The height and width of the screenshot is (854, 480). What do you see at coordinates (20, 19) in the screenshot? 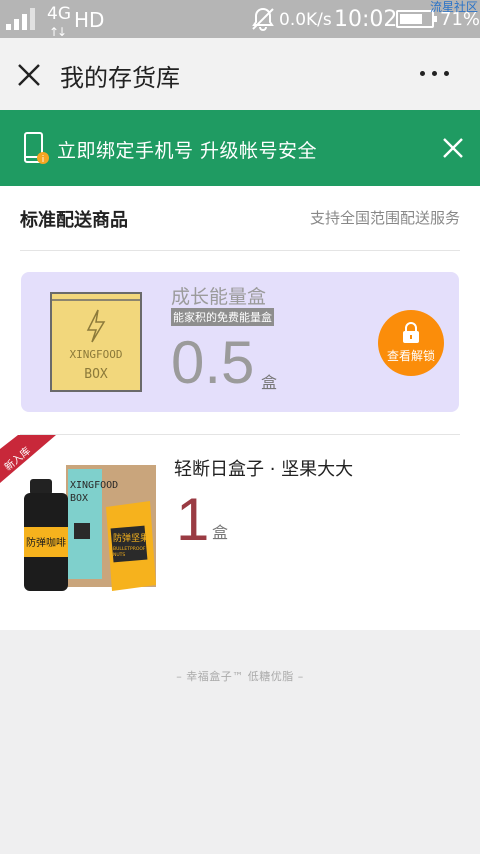
I see `signal-icon` at bounding box center [20, 19].